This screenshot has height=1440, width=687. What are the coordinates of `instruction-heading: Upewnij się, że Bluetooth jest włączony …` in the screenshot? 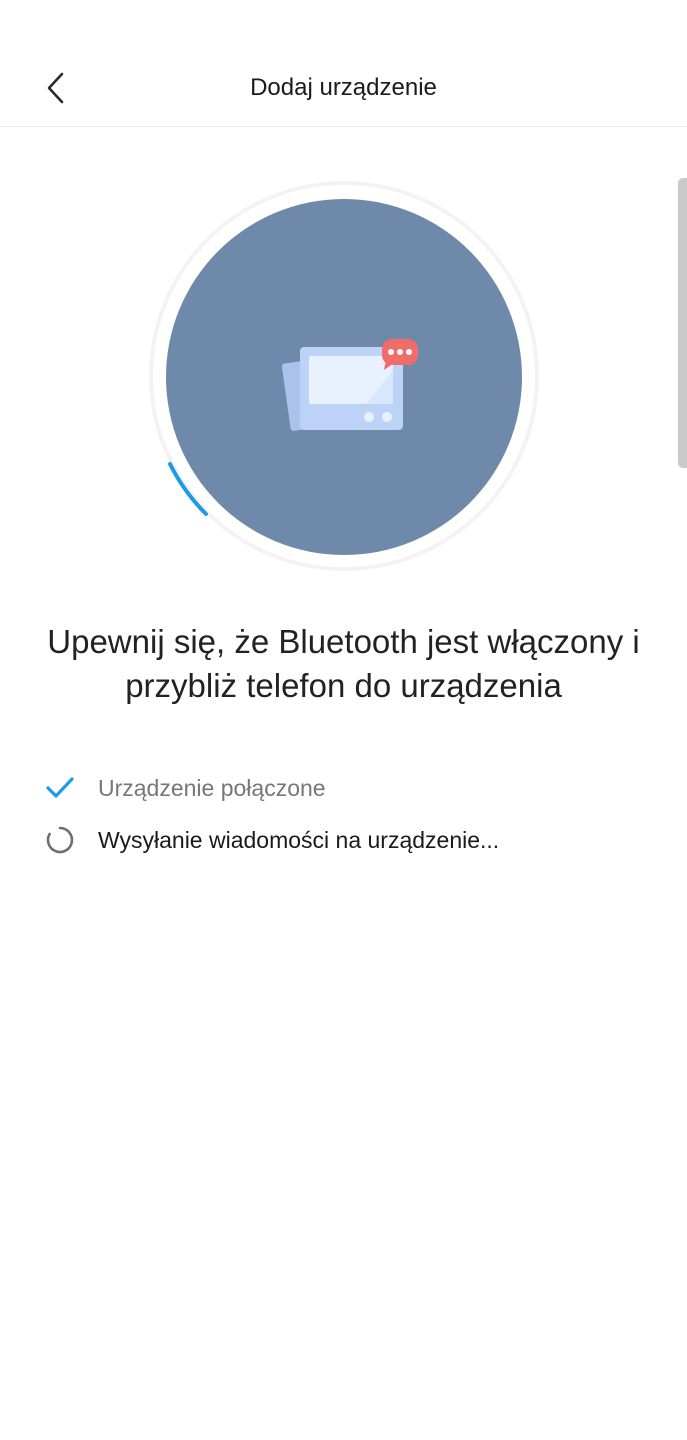 It's located at (343, 664).